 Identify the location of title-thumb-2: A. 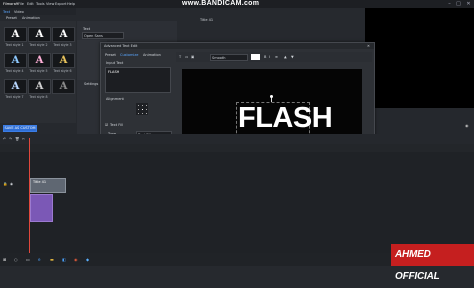
(39, 34).